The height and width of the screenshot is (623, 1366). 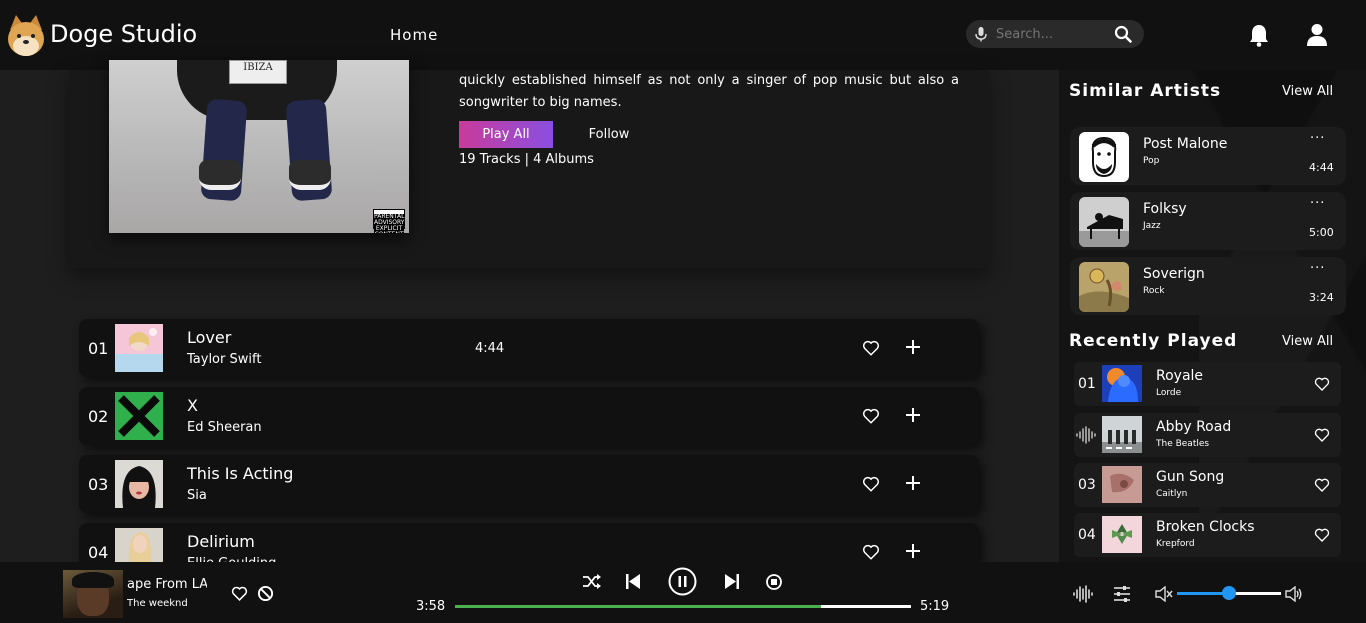 What do you see at coordinates (529, 348) in the screenshot?
I see `track-row: 01 Lover Taylor Swift 4:44` at bounding box center [529, 348].